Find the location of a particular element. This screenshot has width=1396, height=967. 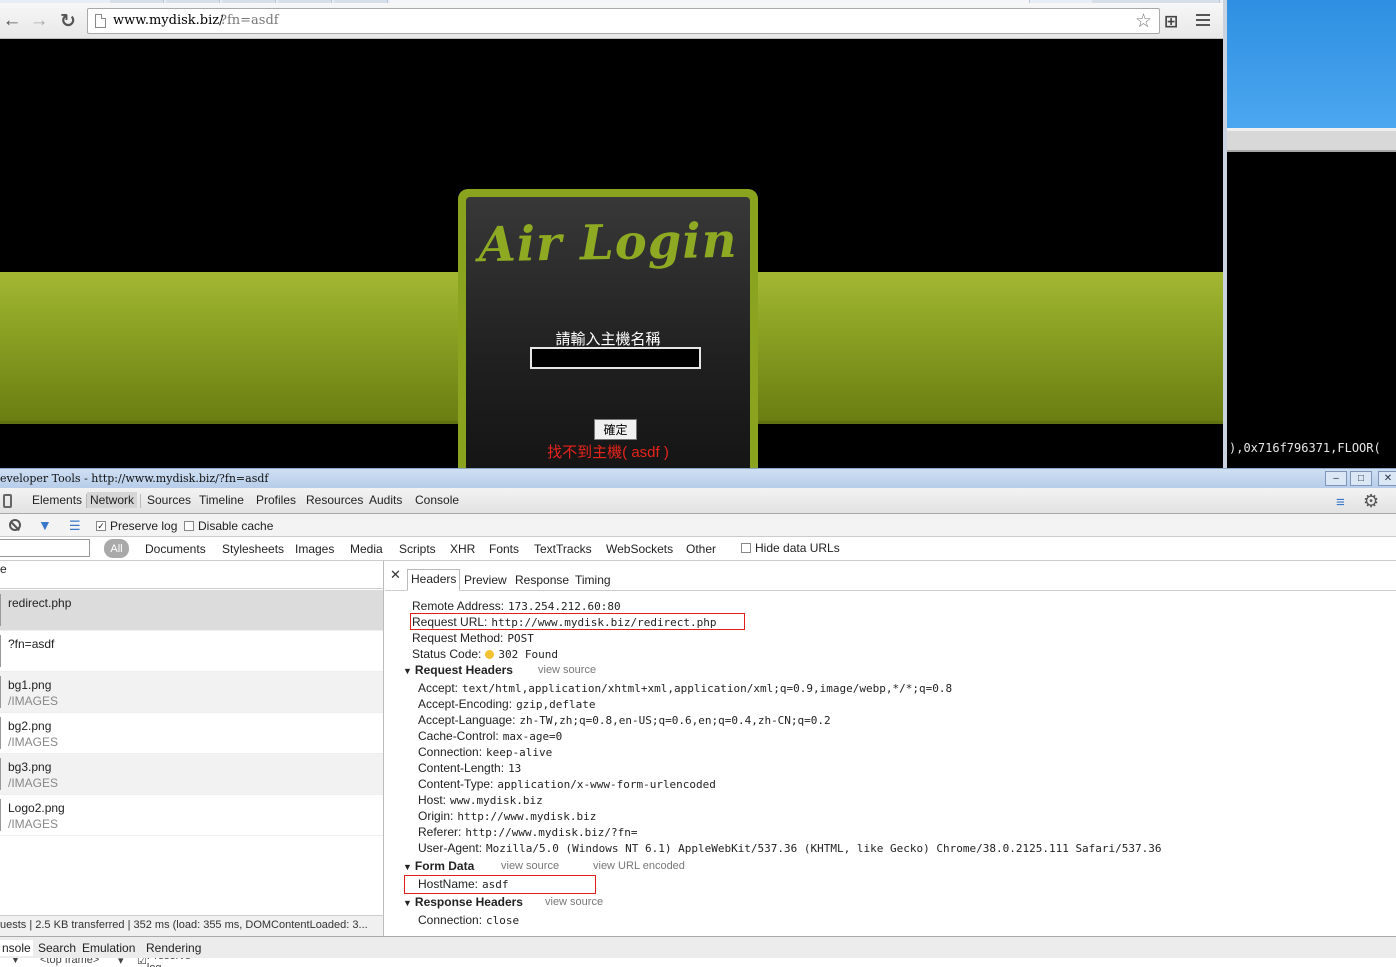

request-row: redirect.php is located at coordinates (191, 610).